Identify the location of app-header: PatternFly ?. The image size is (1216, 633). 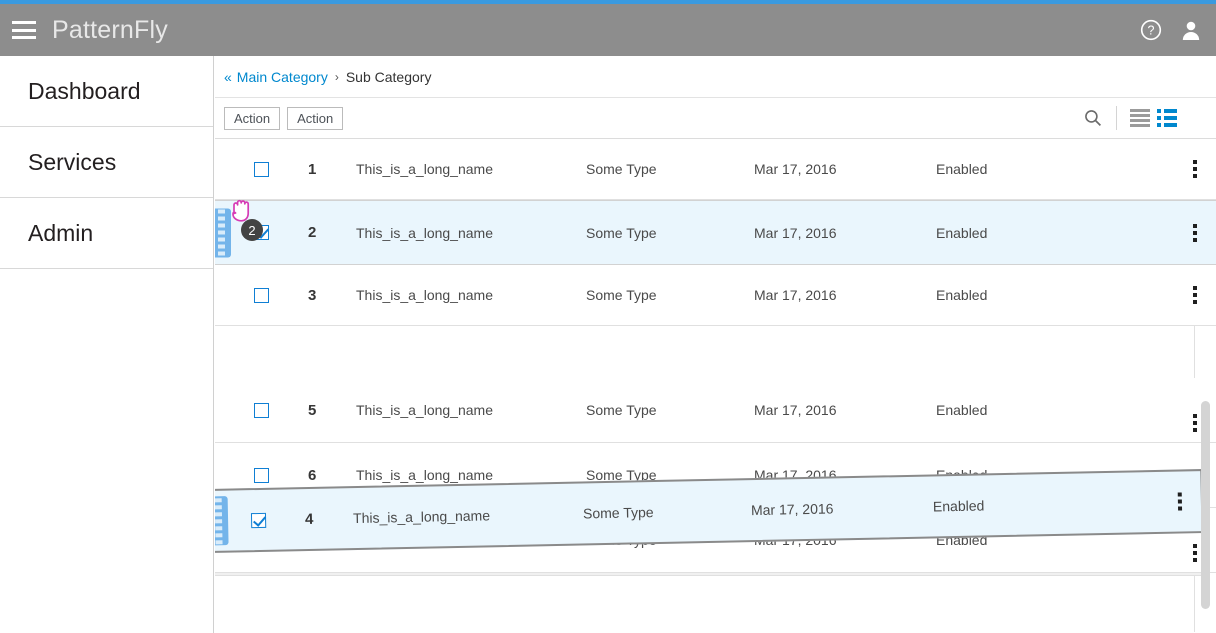
(608, 30).